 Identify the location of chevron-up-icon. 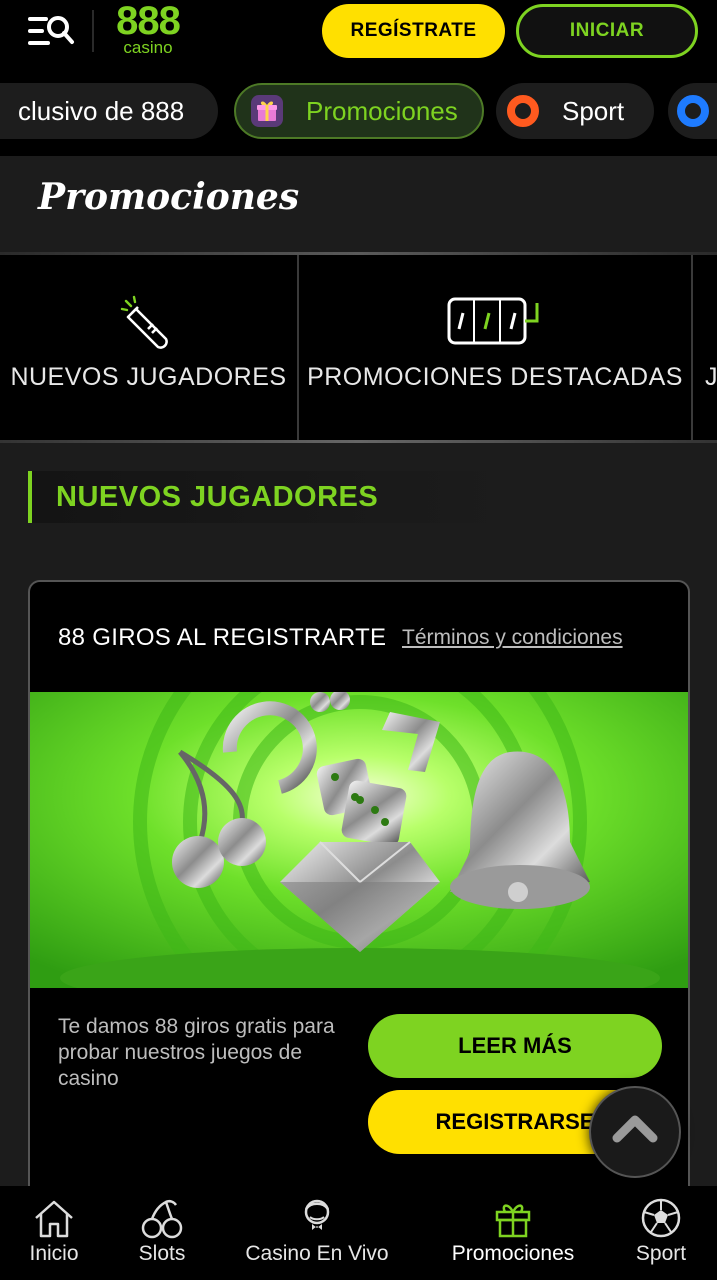
(635, 1129).